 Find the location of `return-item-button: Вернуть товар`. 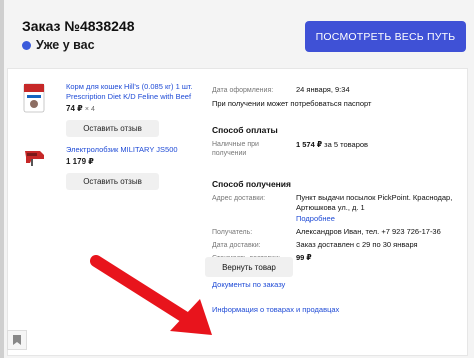

return-item-button: Вернуть товар is located at coordinates (249, 267).